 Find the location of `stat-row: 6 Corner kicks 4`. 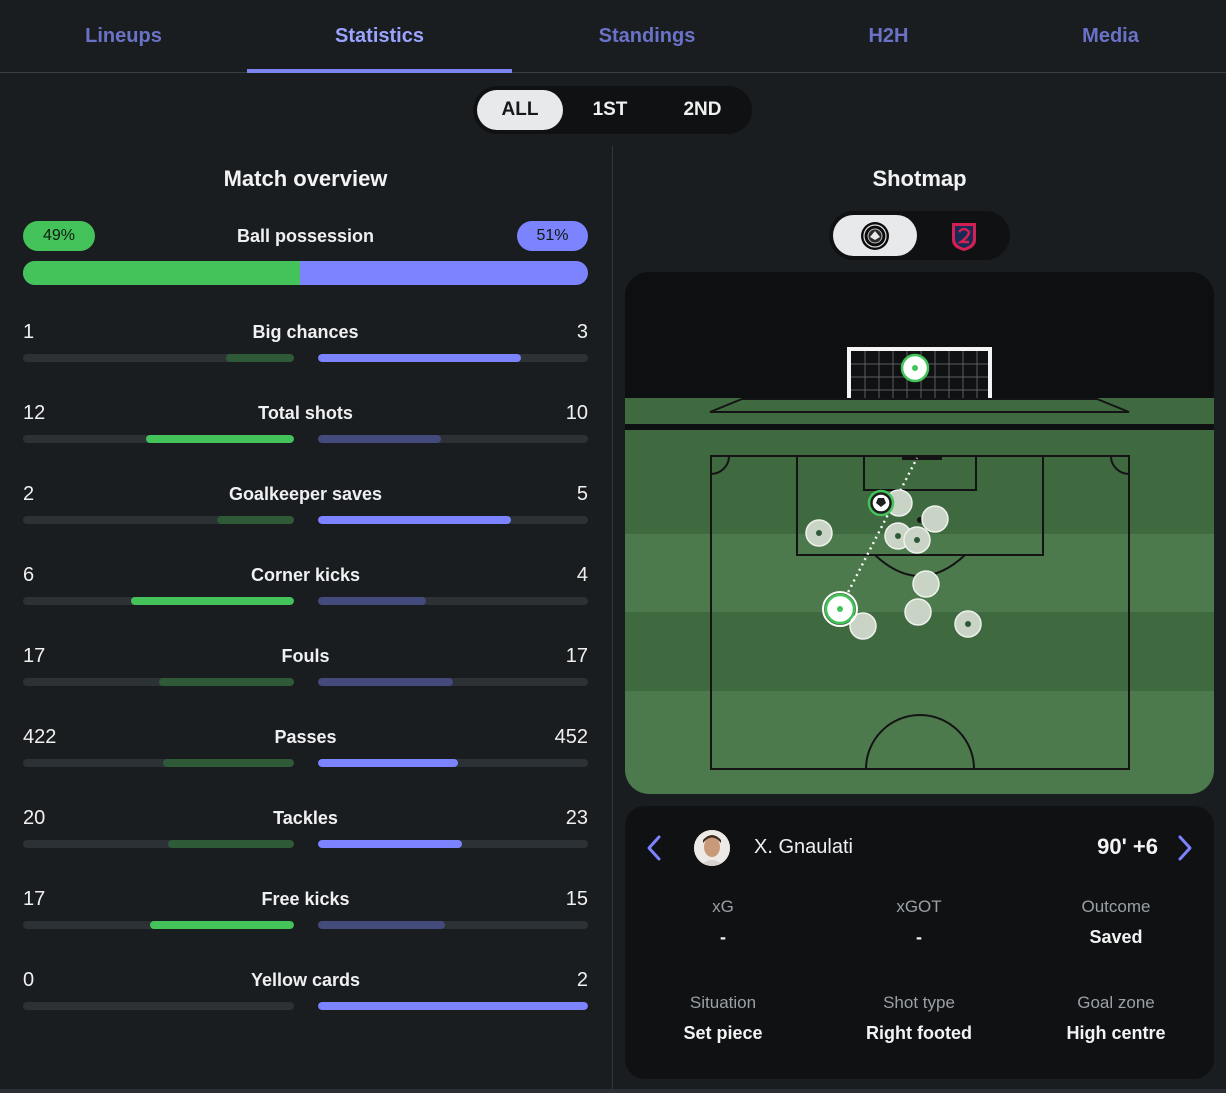

stat-row: 6 Corner kicks 4 is located at coordinates (305, 589).